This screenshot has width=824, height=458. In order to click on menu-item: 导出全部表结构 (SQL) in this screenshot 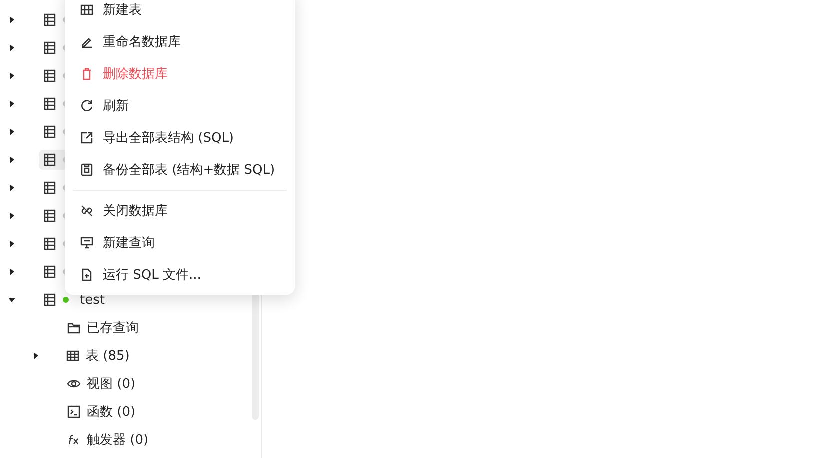, I will do `click(180, 138)`.